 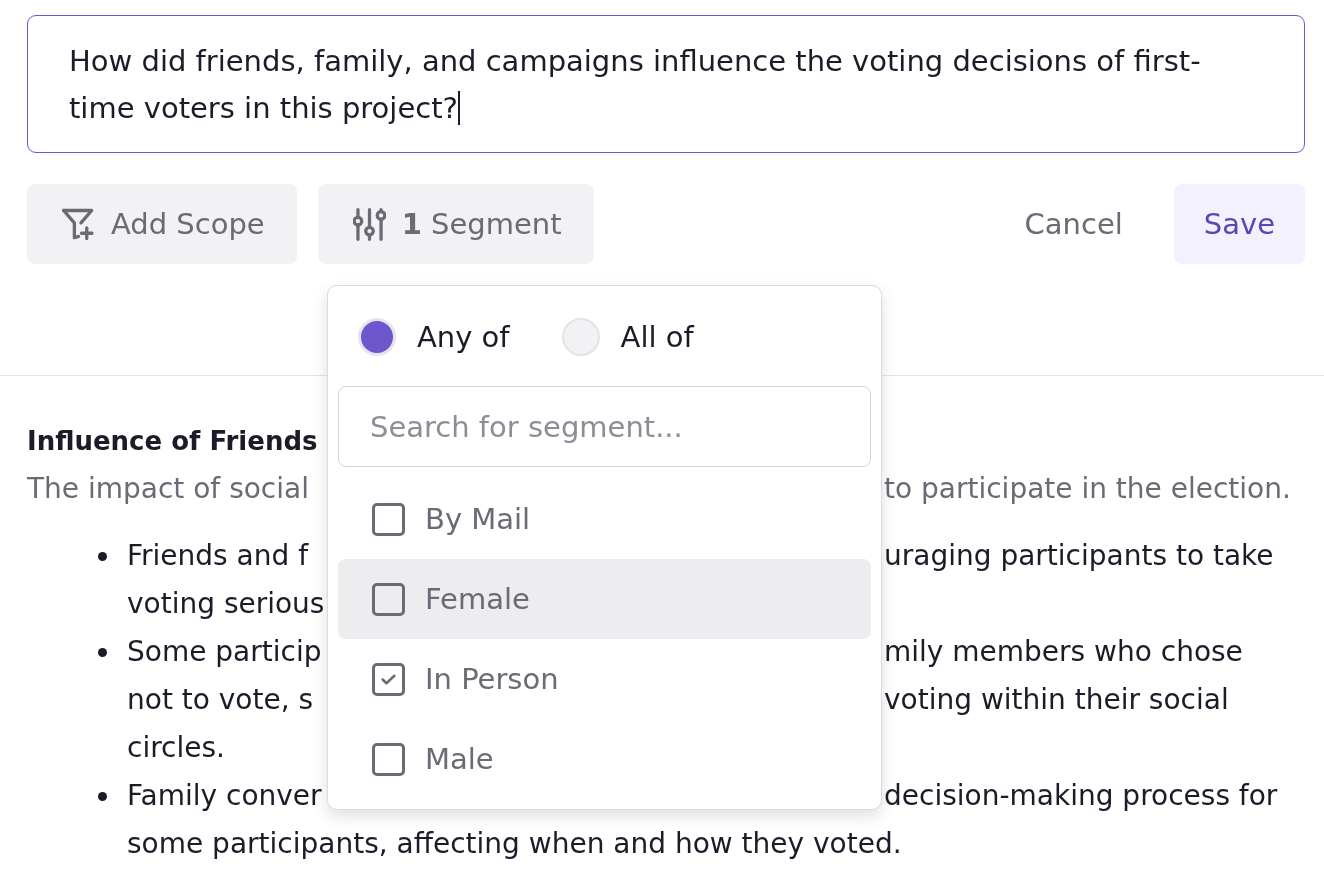 I want to click on segment-option: Female, so click(x=604, y=599).